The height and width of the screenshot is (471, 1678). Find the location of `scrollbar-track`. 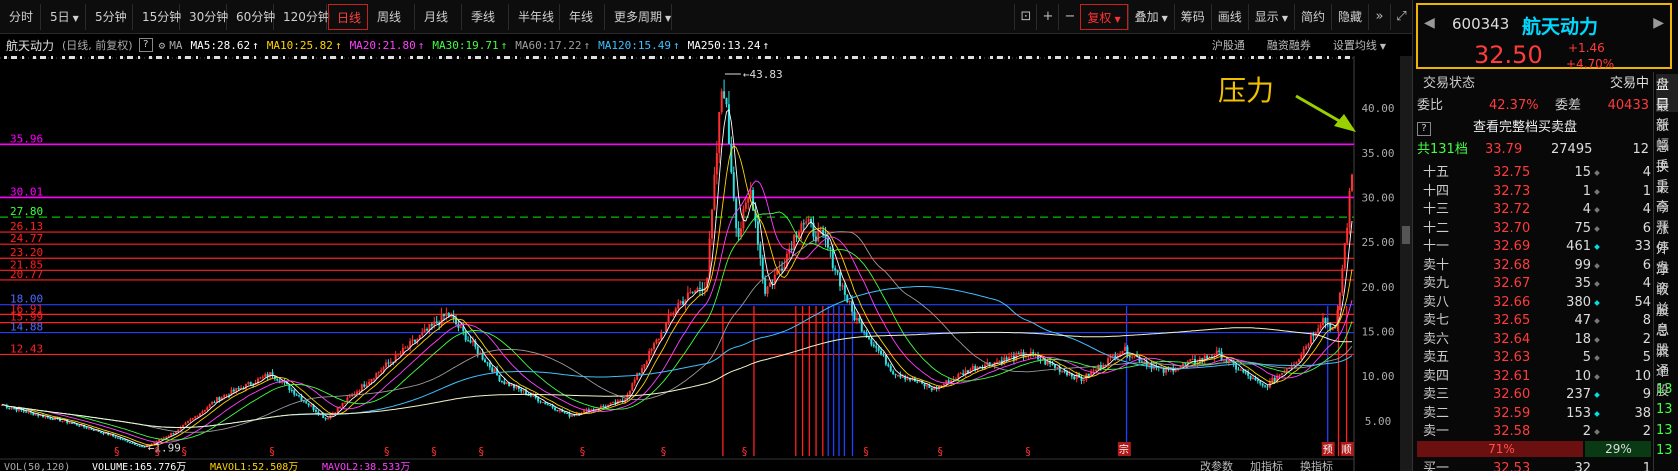

scrollbar-track is located at coordinates (1406, 263).